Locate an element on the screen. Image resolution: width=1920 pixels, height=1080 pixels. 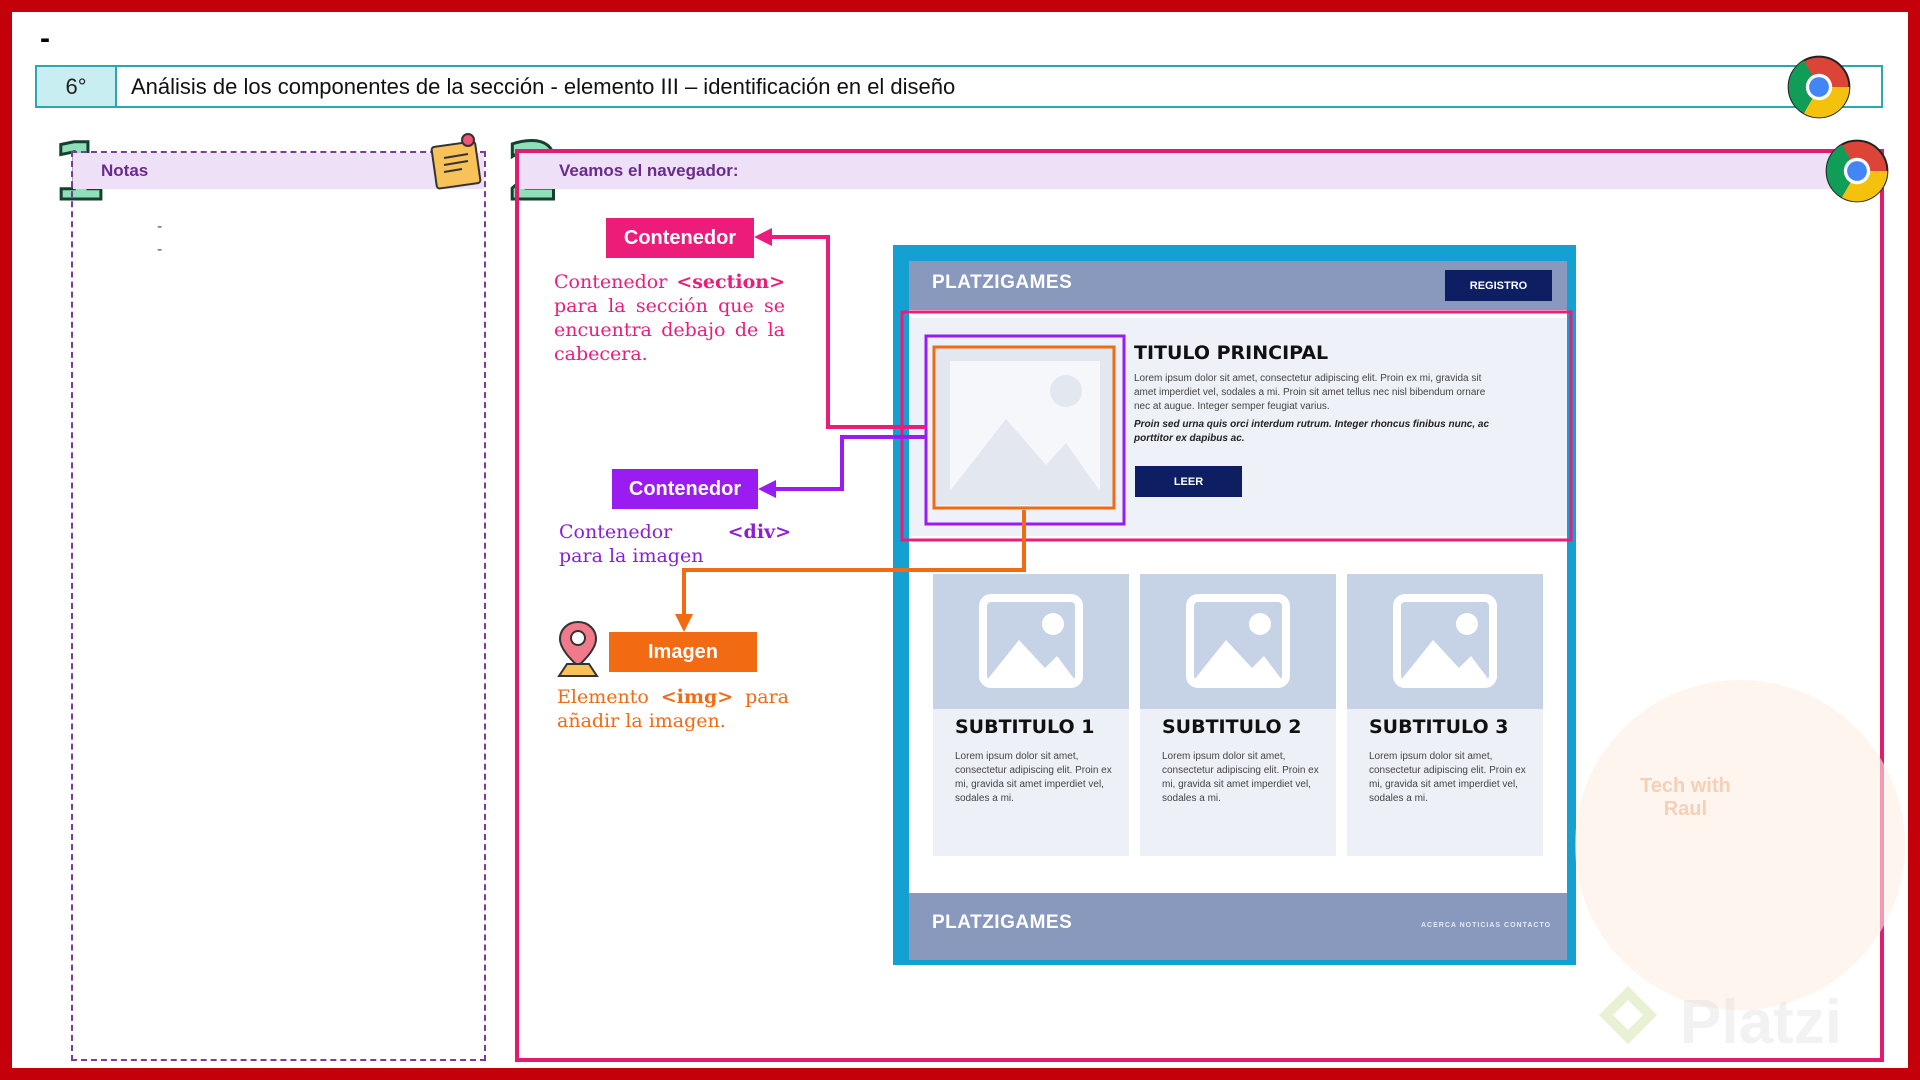
card-title: SUBTITULO 3 is located at coordinates (1439, 727).